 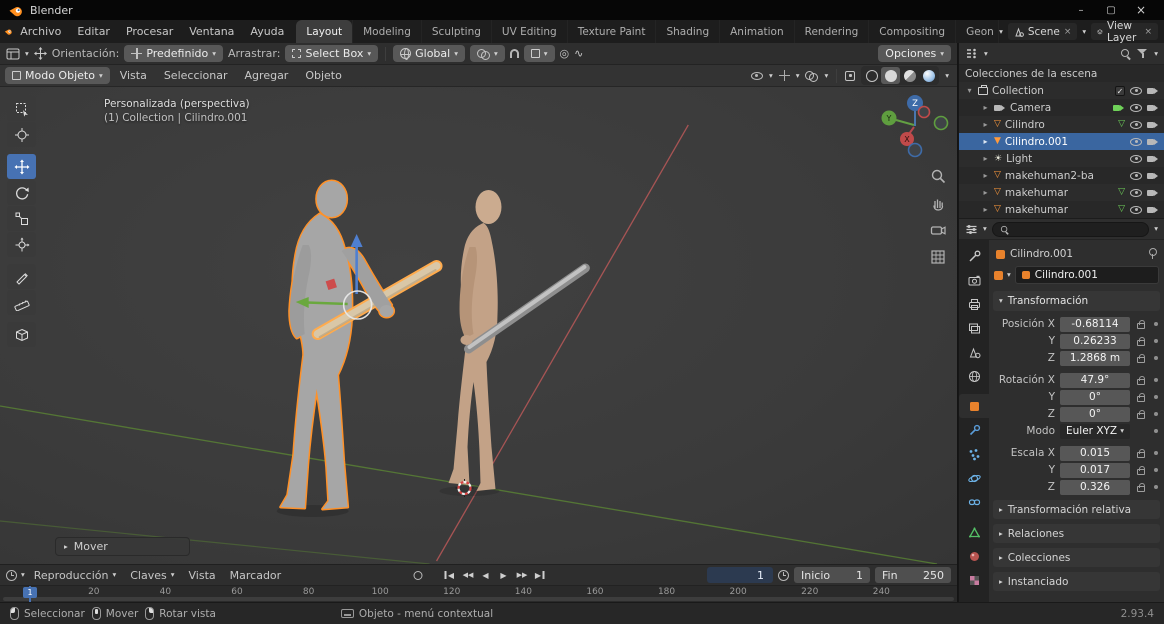 I want to click on timeline-scrollbar, so click(x=478, y=599).